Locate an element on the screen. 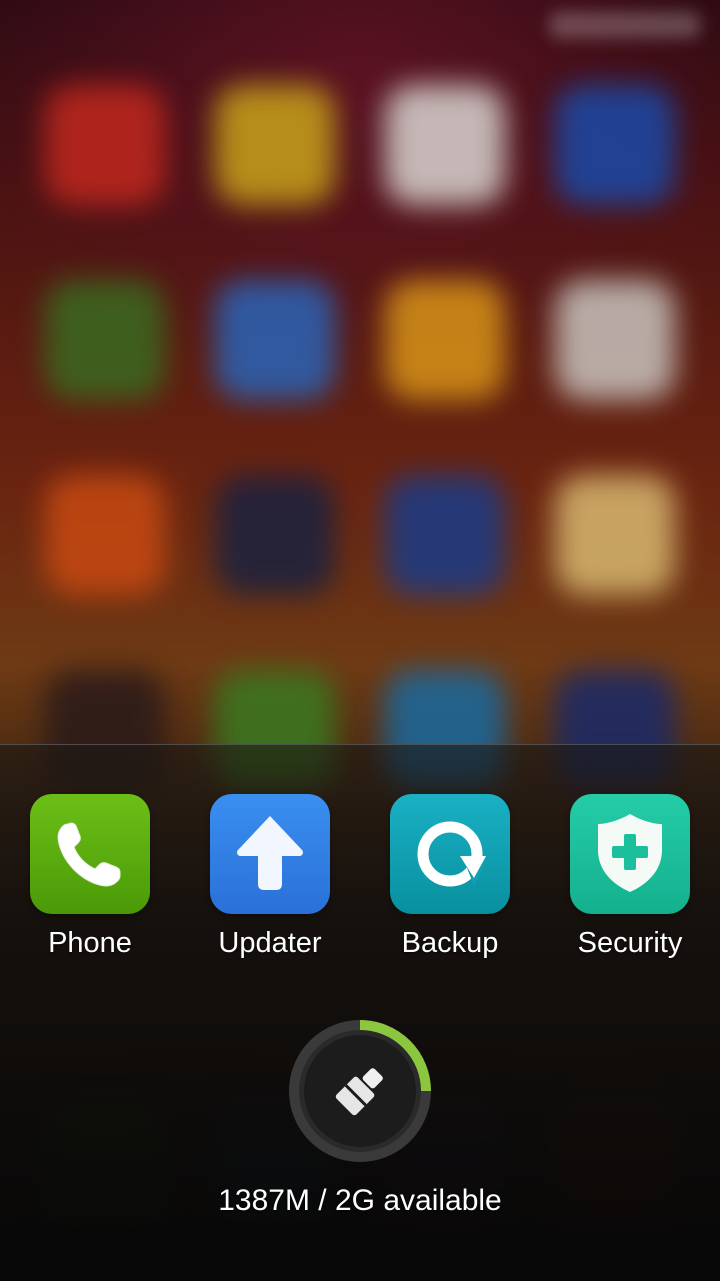 The width and height of the screenshot is (720, 1281). recent-app-label: Phone is located at coordinates (90, 943).